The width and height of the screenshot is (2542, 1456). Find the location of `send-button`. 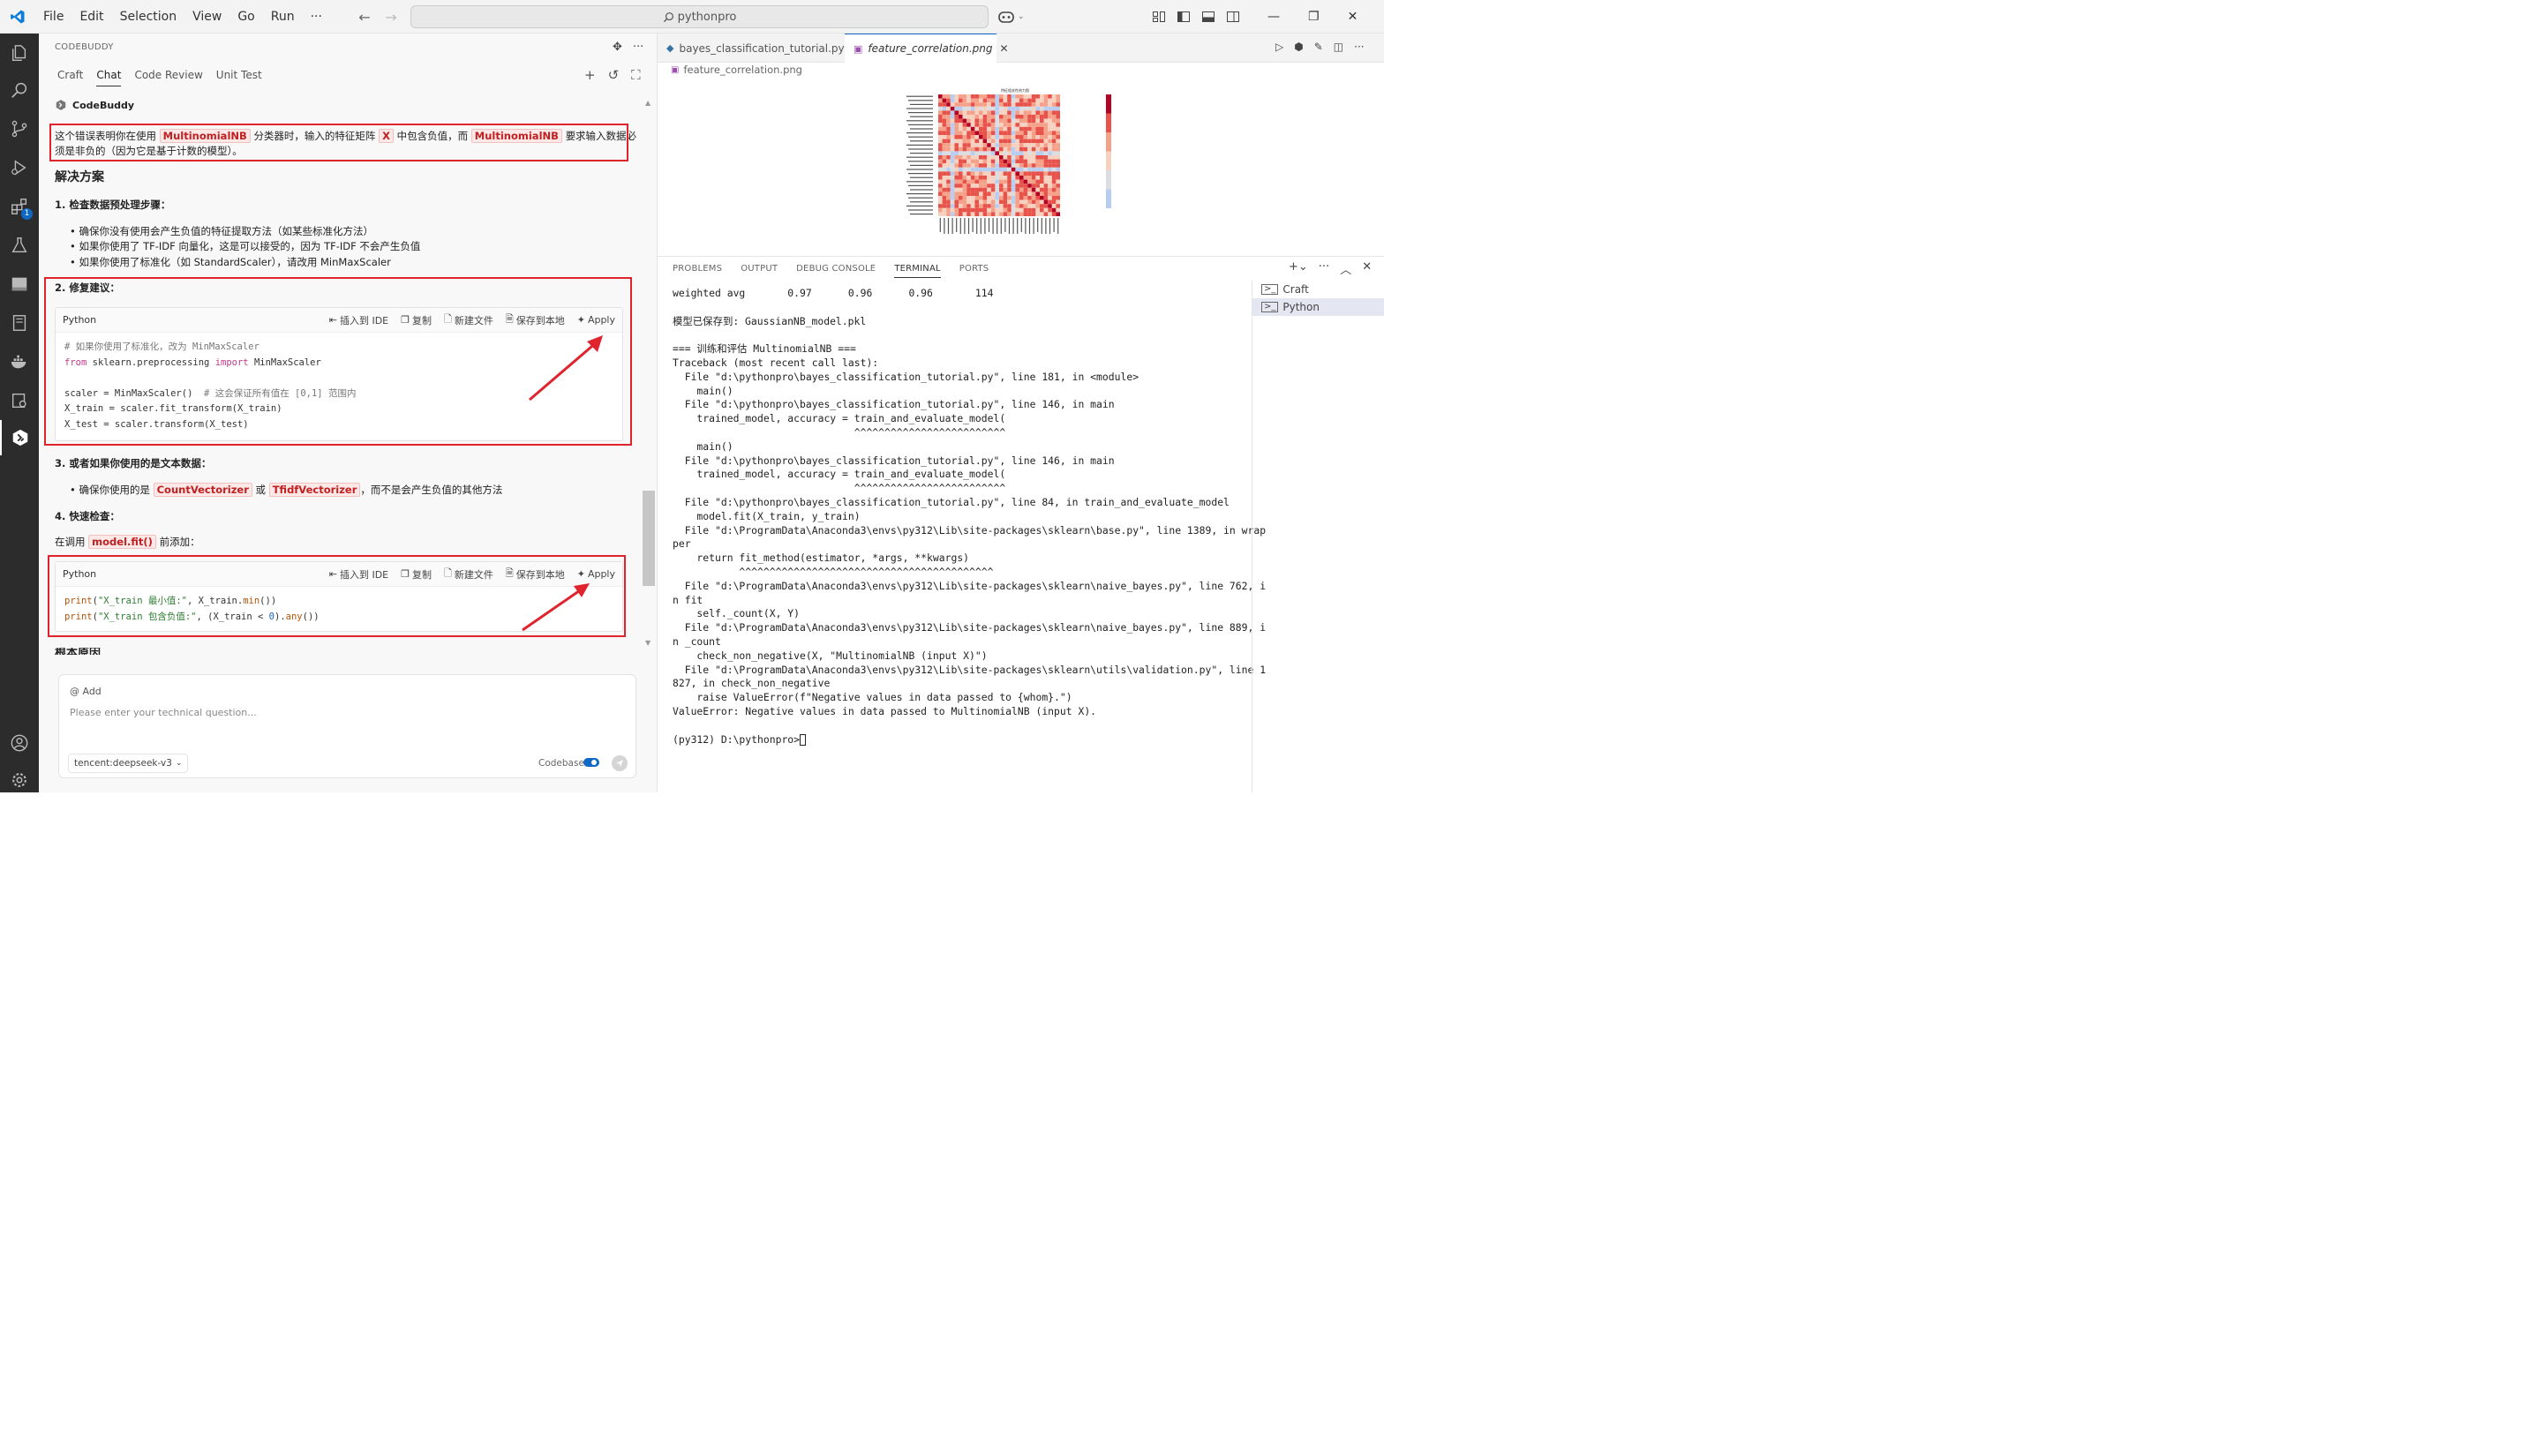

send-button is located at coordinates (620, 763).